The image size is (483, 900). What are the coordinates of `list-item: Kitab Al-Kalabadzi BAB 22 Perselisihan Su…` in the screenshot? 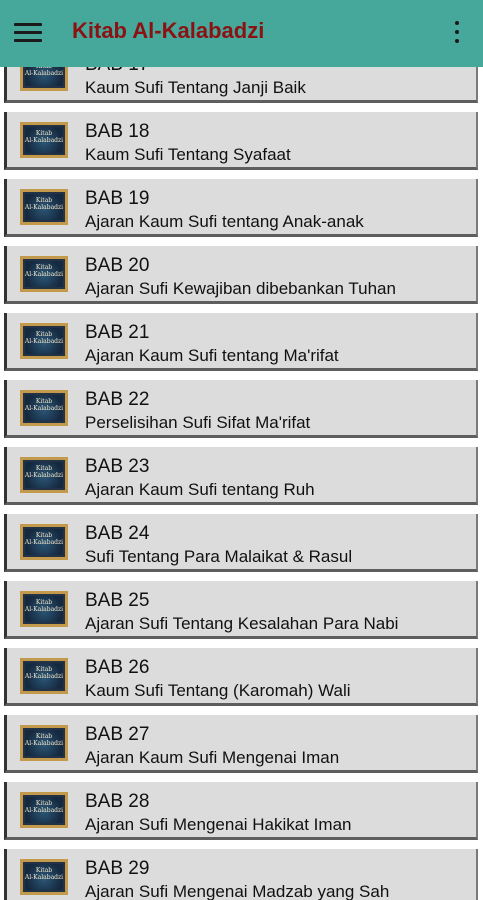 It's located at (241, 409).